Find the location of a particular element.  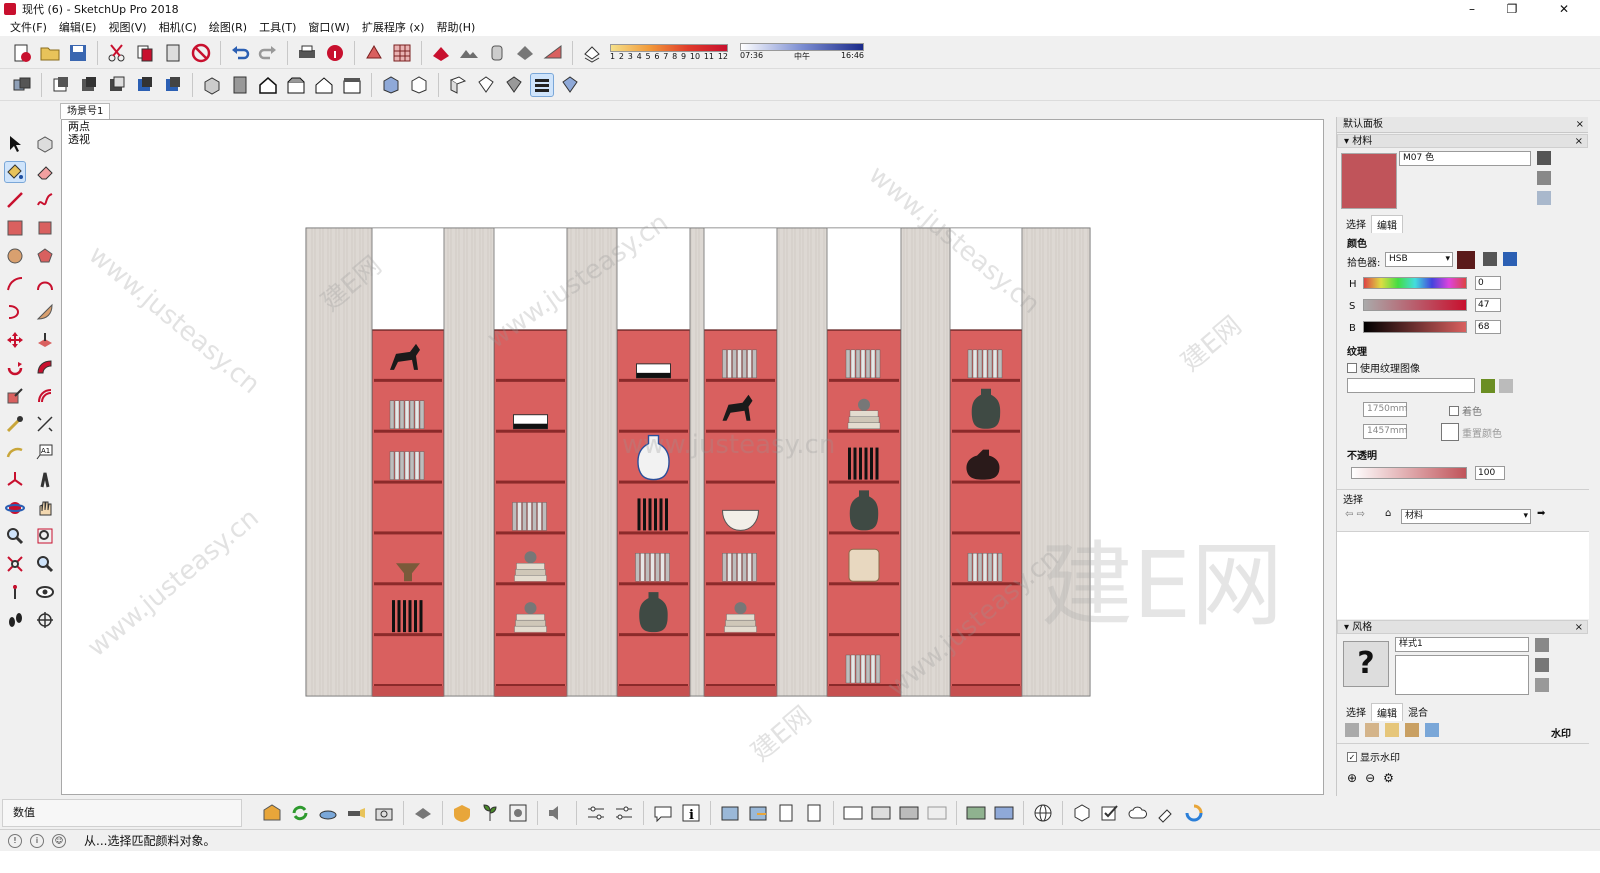

menu-edit: 编辑(E) is located at coordinates (78, 27).